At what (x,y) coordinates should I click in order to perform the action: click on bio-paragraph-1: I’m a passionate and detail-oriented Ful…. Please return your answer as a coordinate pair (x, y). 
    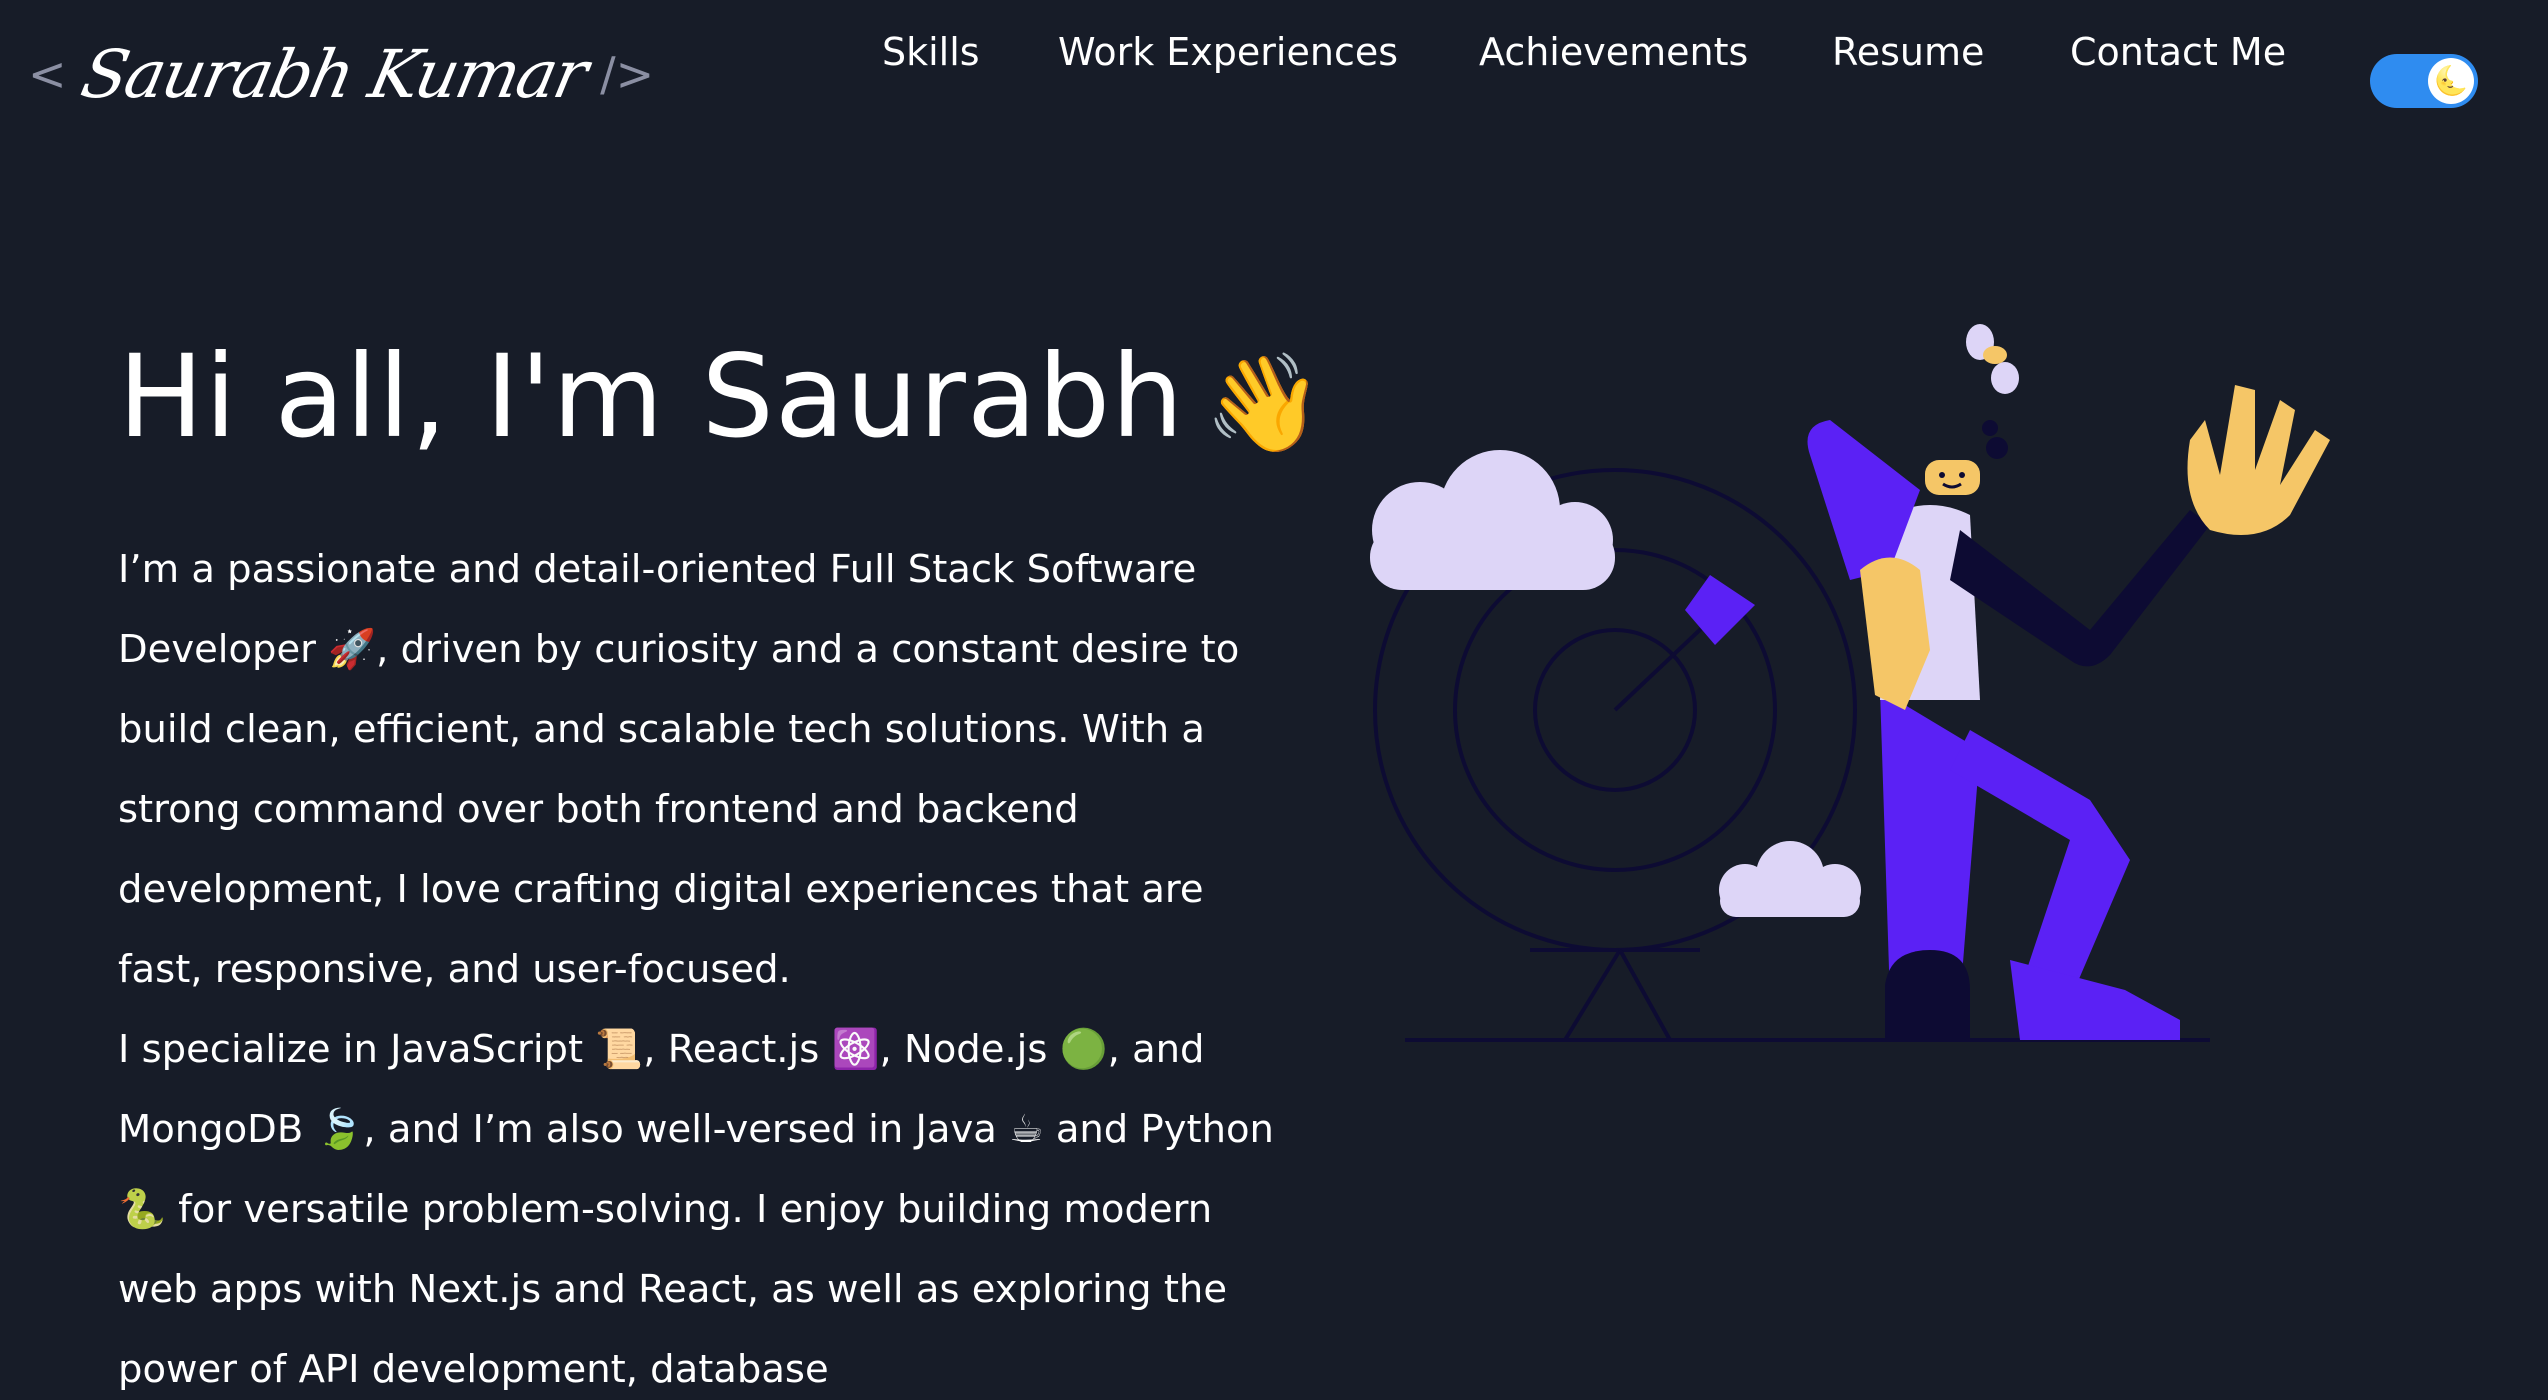
    Looking at the image, I should click on (679, 769).